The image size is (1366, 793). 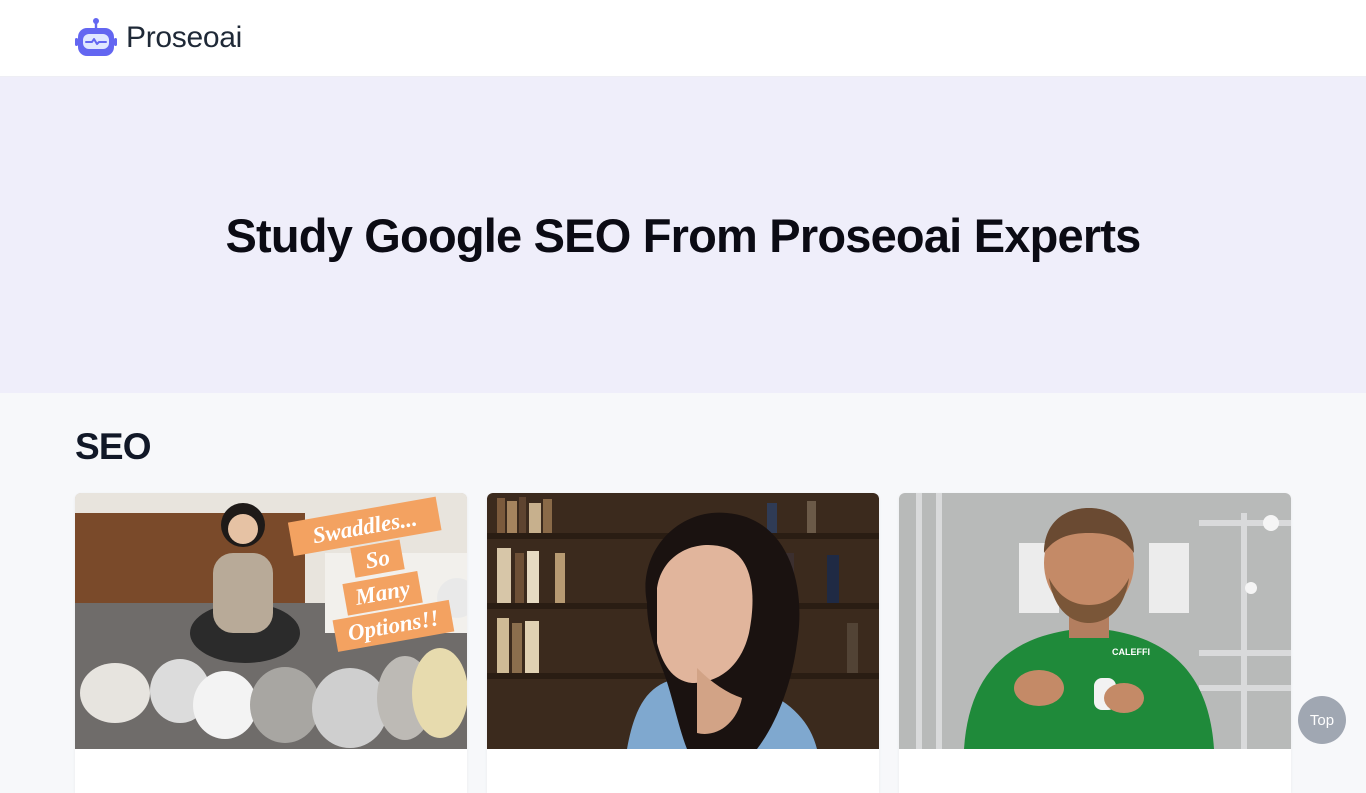 What do you see at coordinates (271, 621) in the screenshot?
I see `swaddles-video-thumbnail: Swaddles... So Many Options!!` at bounding box center [271, 621].